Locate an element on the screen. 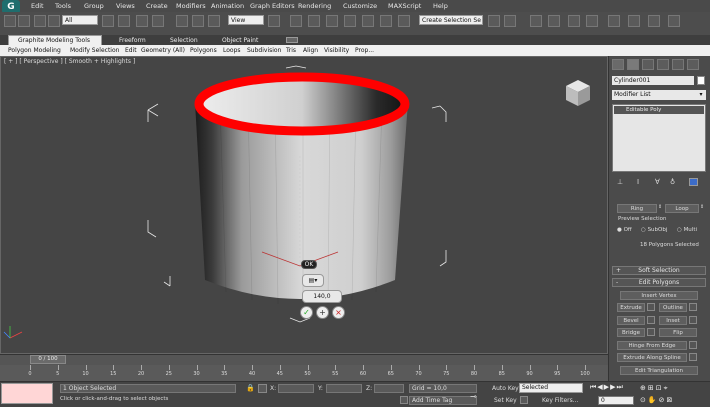 The width and height of the screenshot is (710, 407). panel-polygons: Polygons is located at coordinates (203, 50).